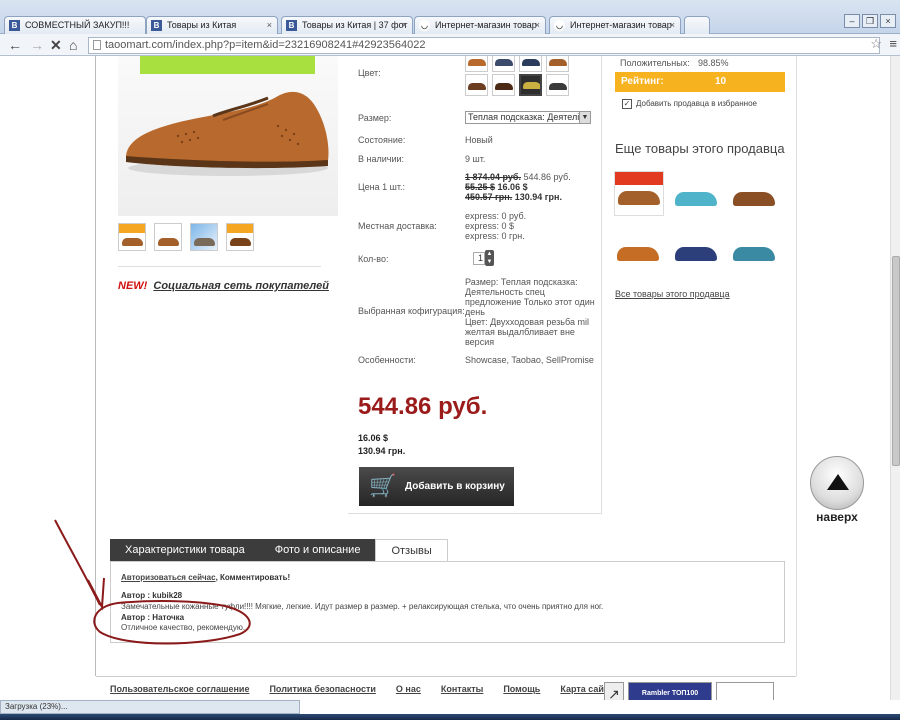  What do you see at coordinates (179, 689) in the screenshot?
I see `footer-link-agreement: Пользовательское соглашение` at bounding box center [179, 689].